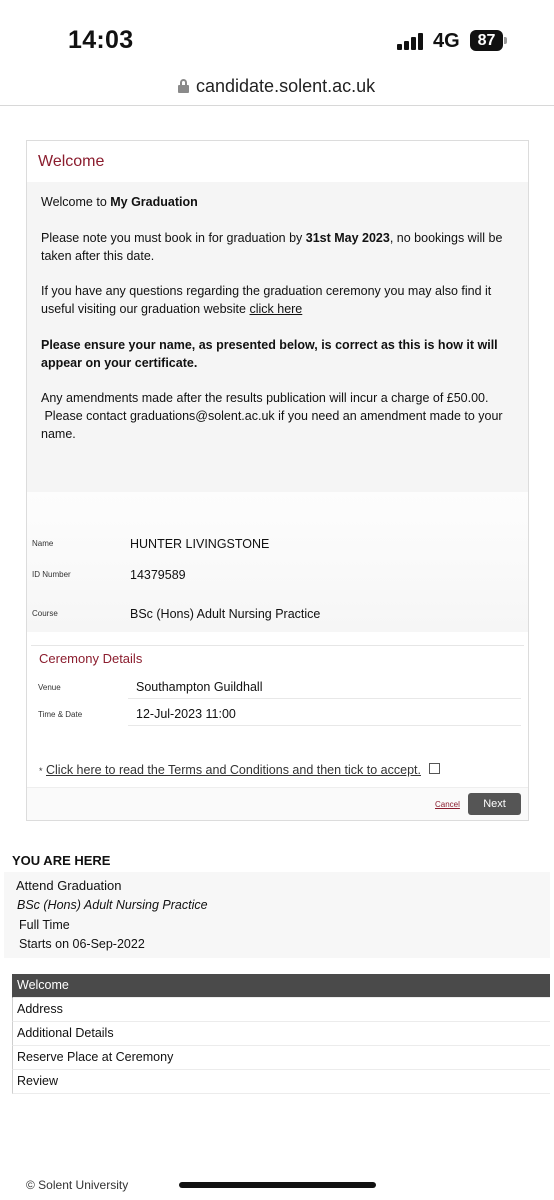 The height and width of the screenshot is (1200, 554). What do you see at coordinates (200, 544) in the screenshot?
I see `student-name: HUNTER LIVINGSTONE` at bounding box center [200, 544].